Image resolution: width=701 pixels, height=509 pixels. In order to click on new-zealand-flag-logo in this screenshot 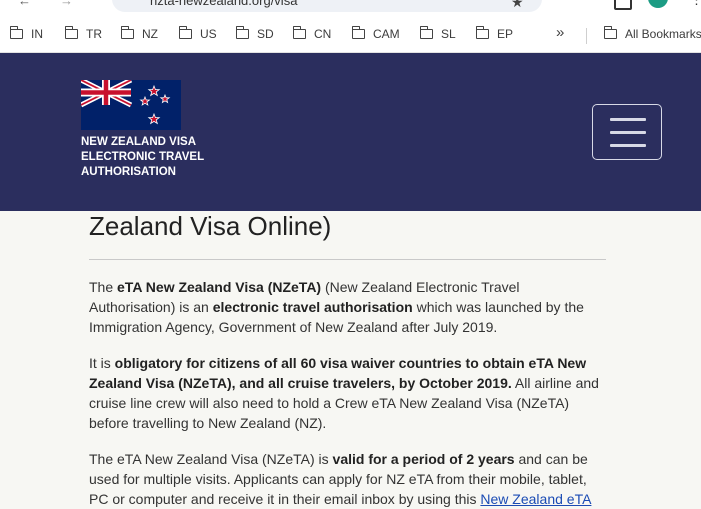, I will do `click(131, 105)`.